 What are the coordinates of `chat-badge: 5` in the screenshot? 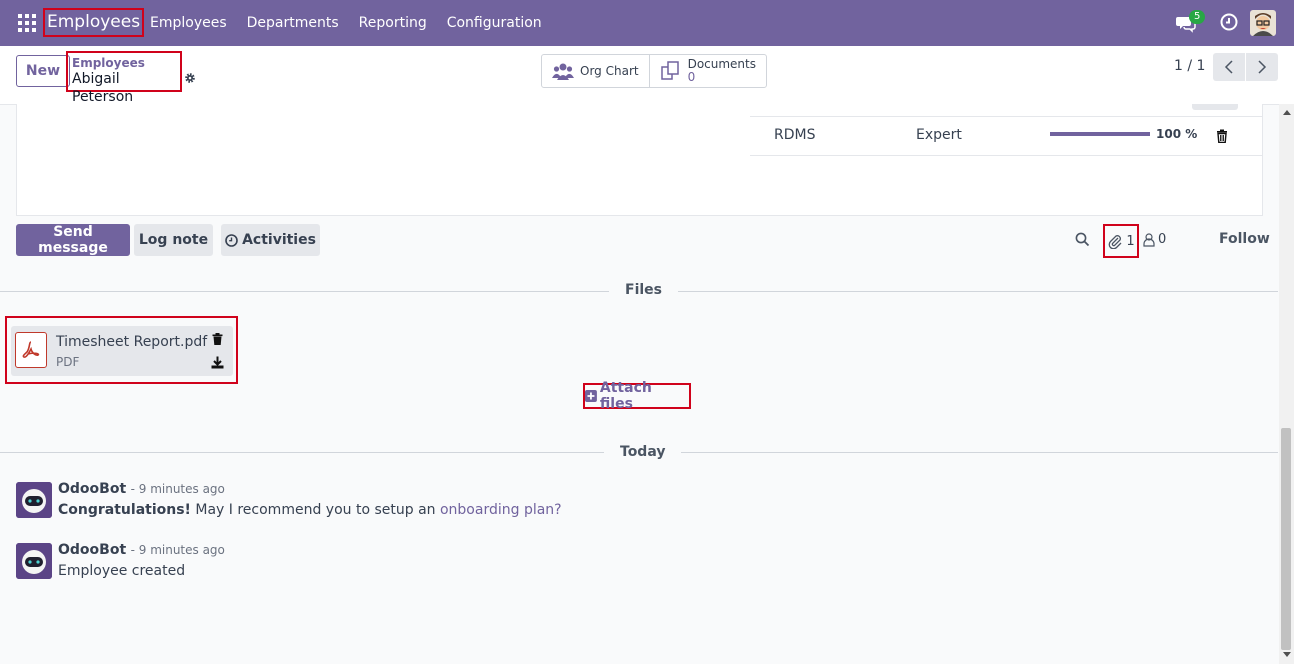 It's located at (1197, 17).